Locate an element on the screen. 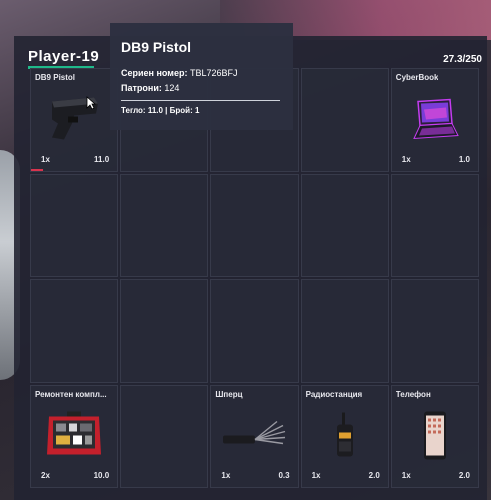  lockpick-icon is located at coordinates (254, 438).